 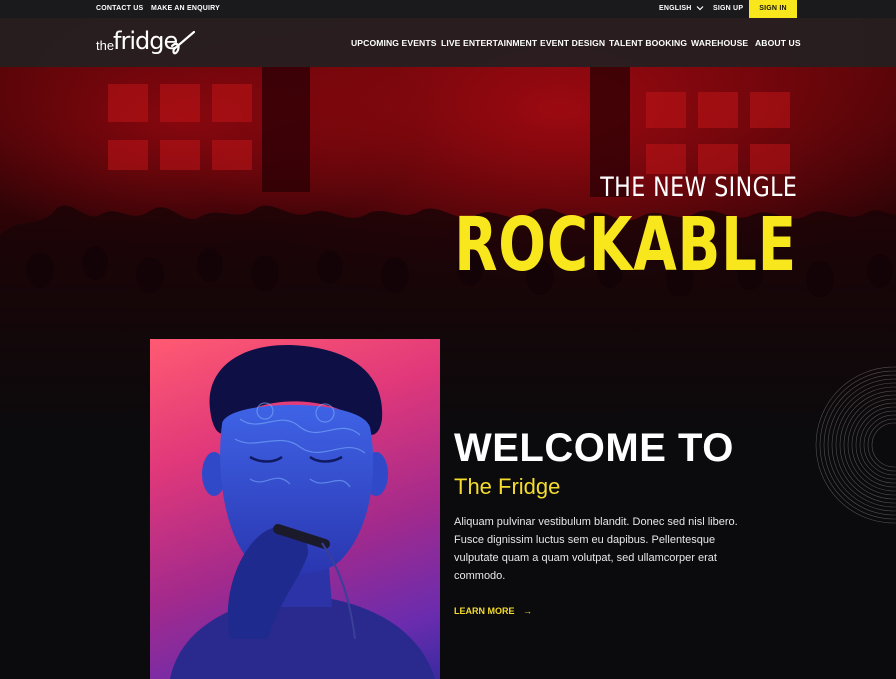 I want to click on learn-more-label: LEARN MORE, so click(x=484, y=611).